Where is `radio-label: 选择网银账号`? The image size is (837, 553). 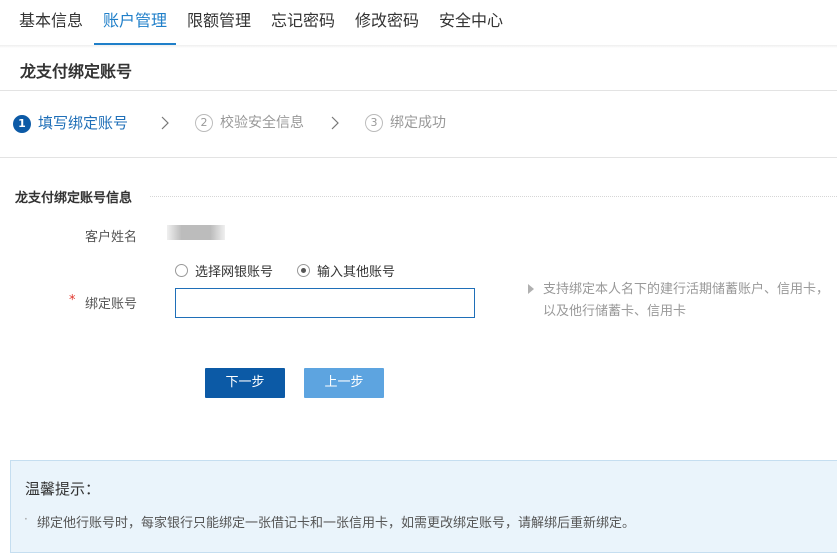
radio-label: 选择网银账号 is located at coordinates (234, 272).